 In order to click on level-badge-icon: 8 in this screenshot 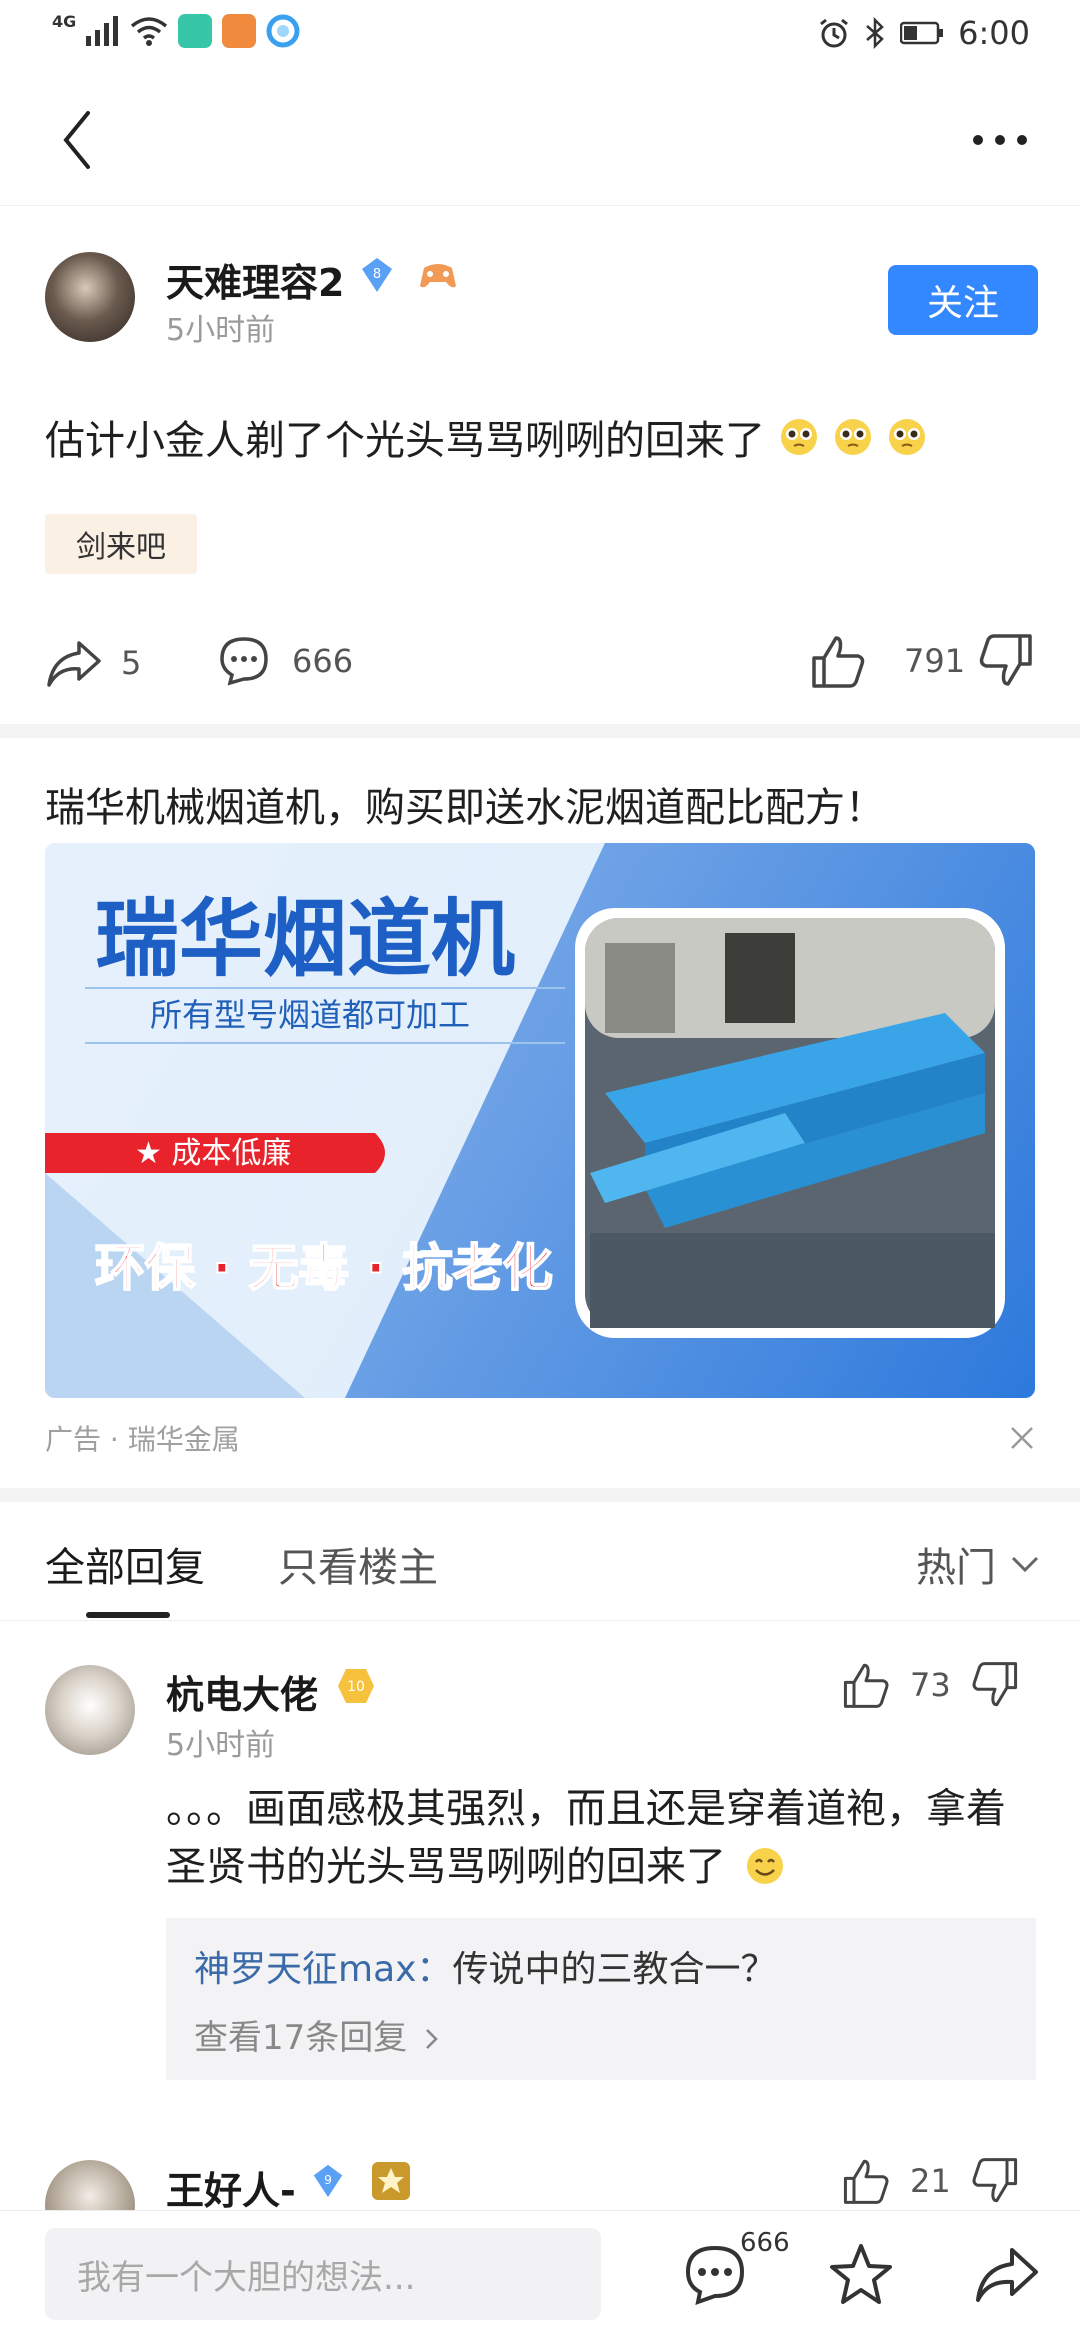, I will do `click(377, 275)`.